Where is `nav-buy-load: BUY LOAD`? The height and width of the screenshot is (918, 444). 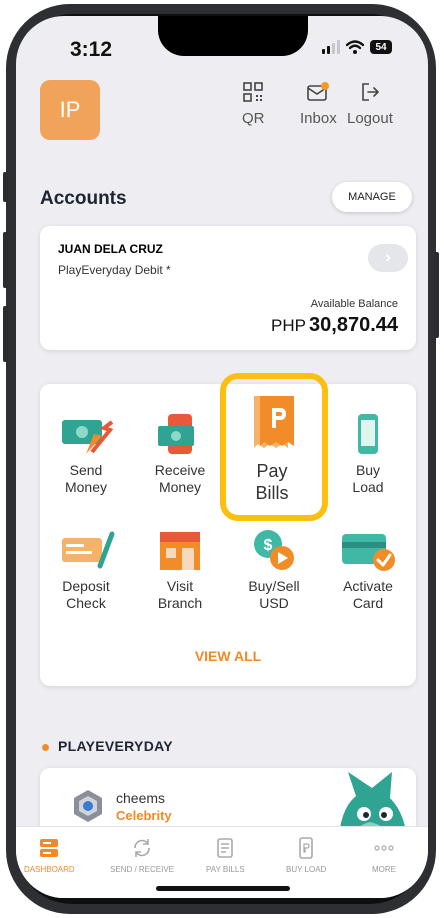
nav-buy-load: BUY LOAD is located at coordinates (306, 855).